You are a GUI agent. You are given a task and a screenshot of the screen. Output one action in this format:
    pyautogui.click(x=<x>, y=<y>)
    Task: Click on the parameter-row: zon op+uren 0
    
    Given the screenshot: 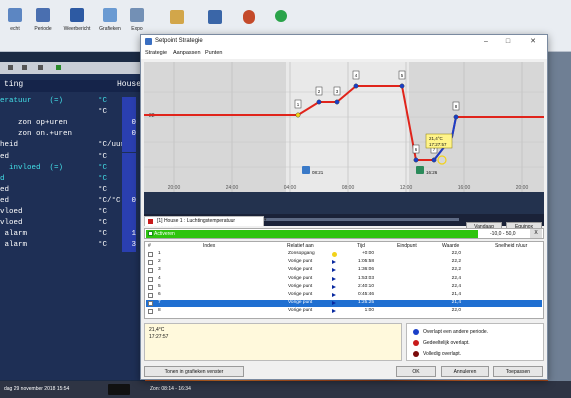 What is the action you would take?
    pyautogui.click(x=72, y=125)
    